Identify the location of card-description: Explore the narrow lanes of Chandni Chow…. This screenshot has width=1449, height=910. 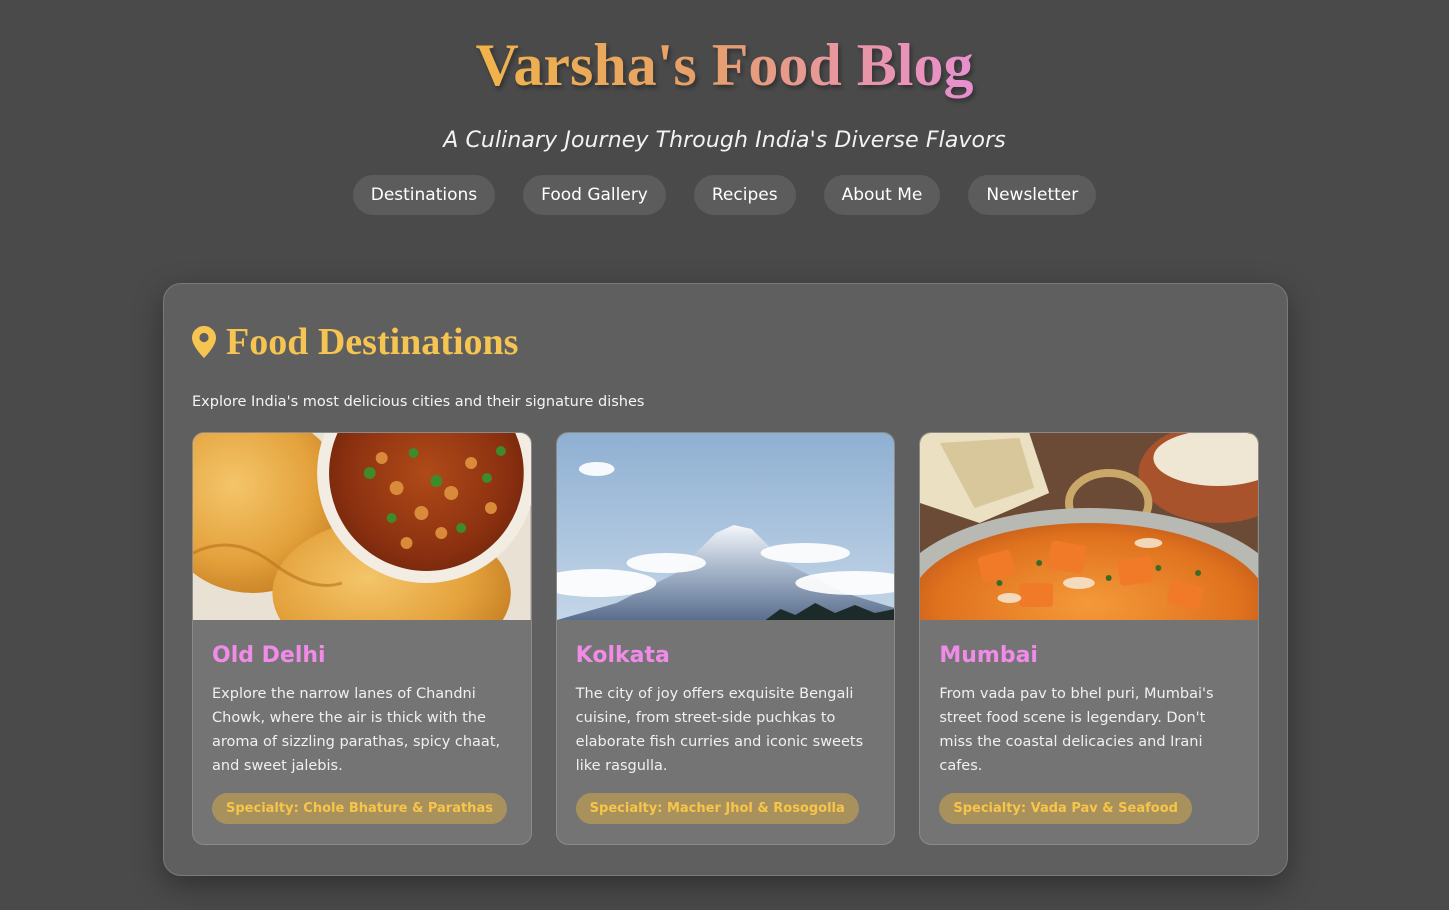
(356, 730).